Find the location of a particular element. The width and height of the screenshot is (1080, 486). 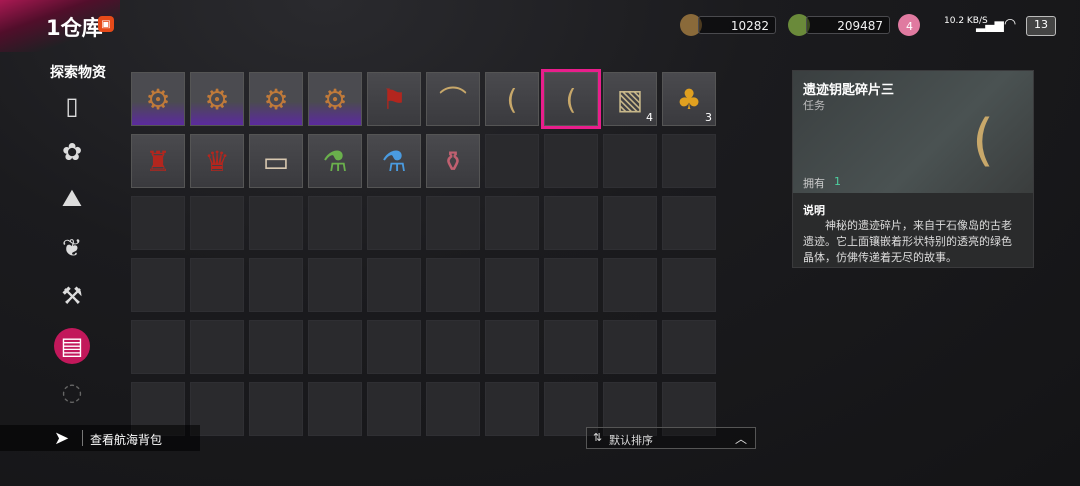

sort-label: 默认排序 is located at coordinates (631, 440).